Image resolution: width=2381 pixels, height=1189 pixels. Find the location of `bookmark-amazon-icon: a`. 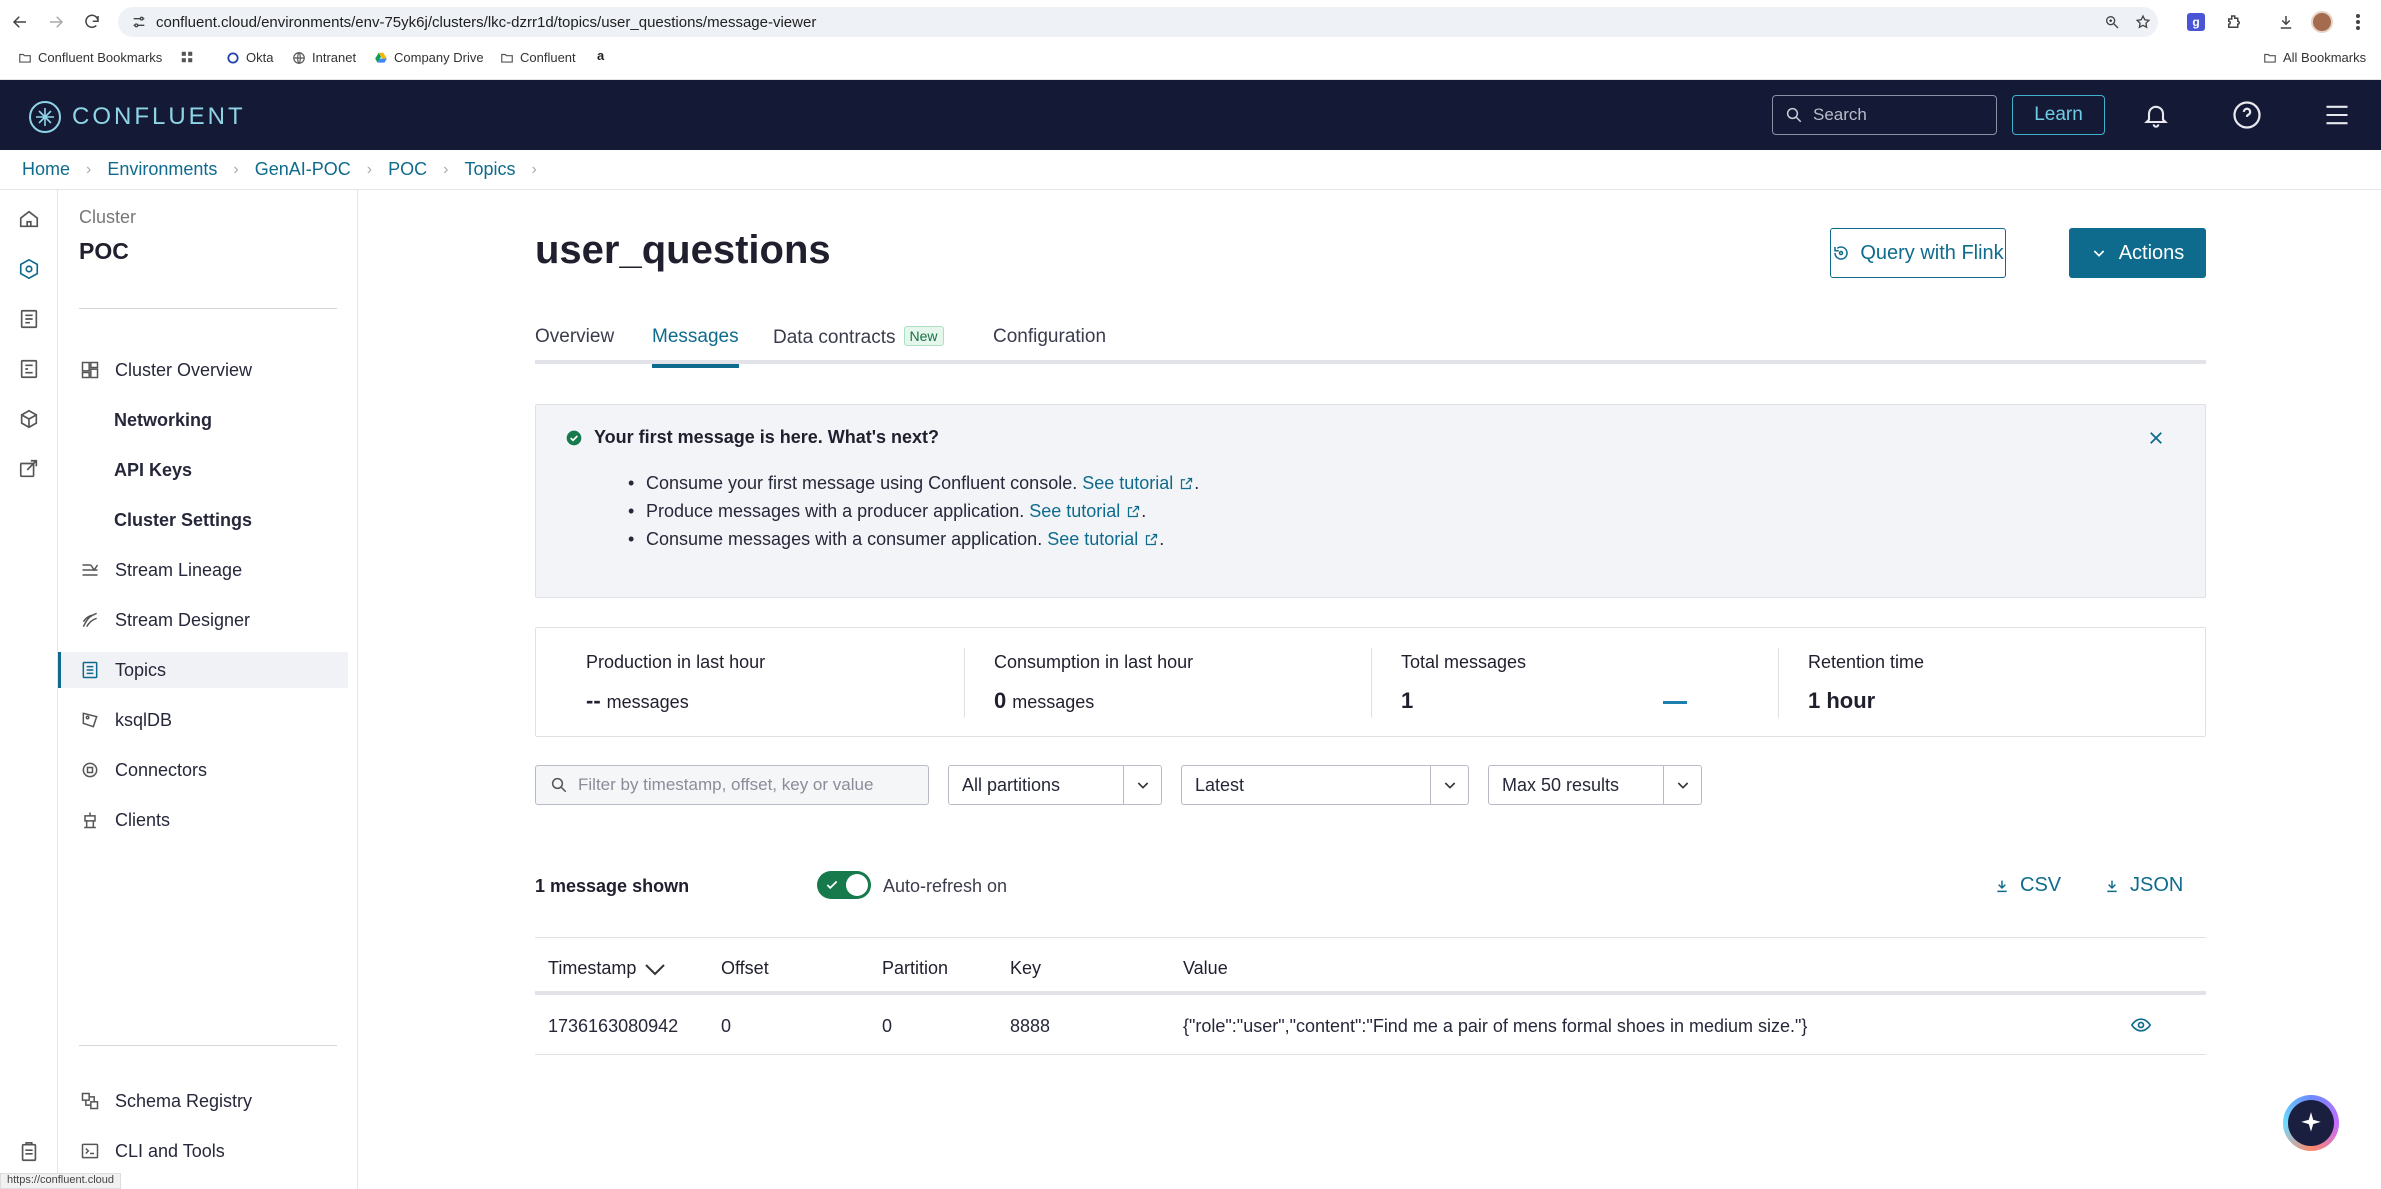

bookmark-amazon-icon: a is located at coordinates (604, 56).